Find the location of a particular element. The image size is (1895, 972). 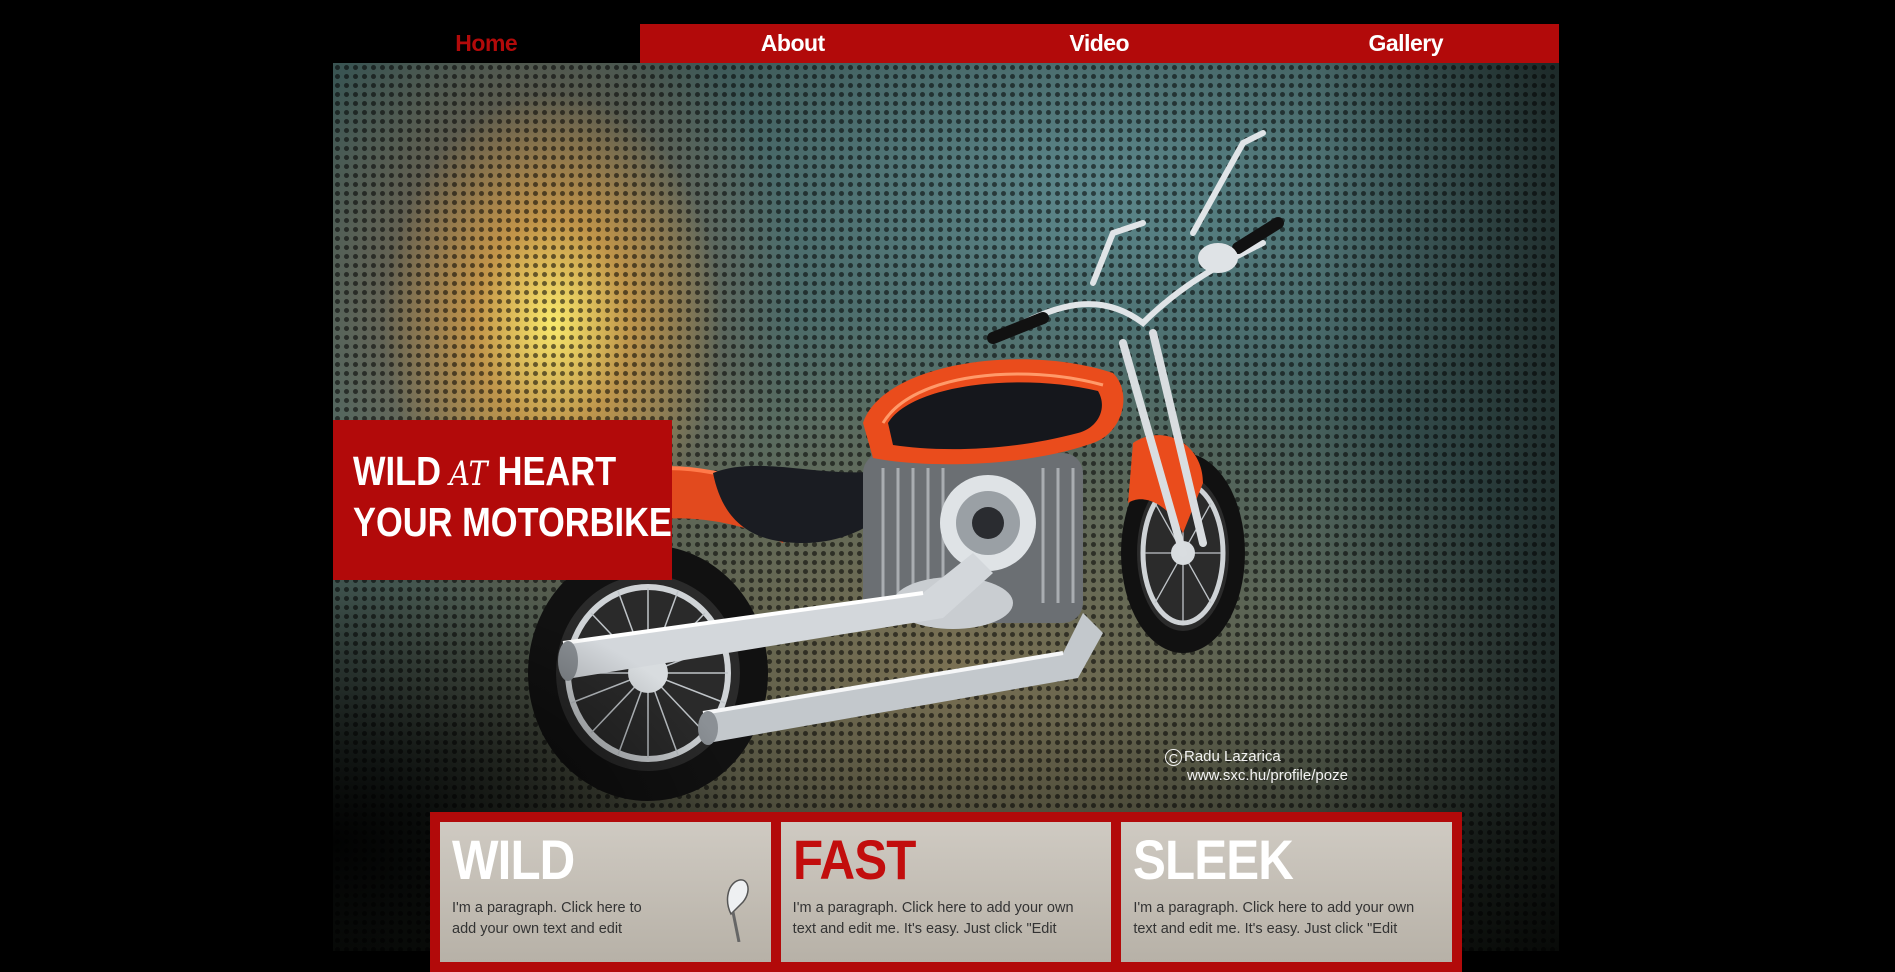

copyright-icon: C is located at coordinates (1173, 757).